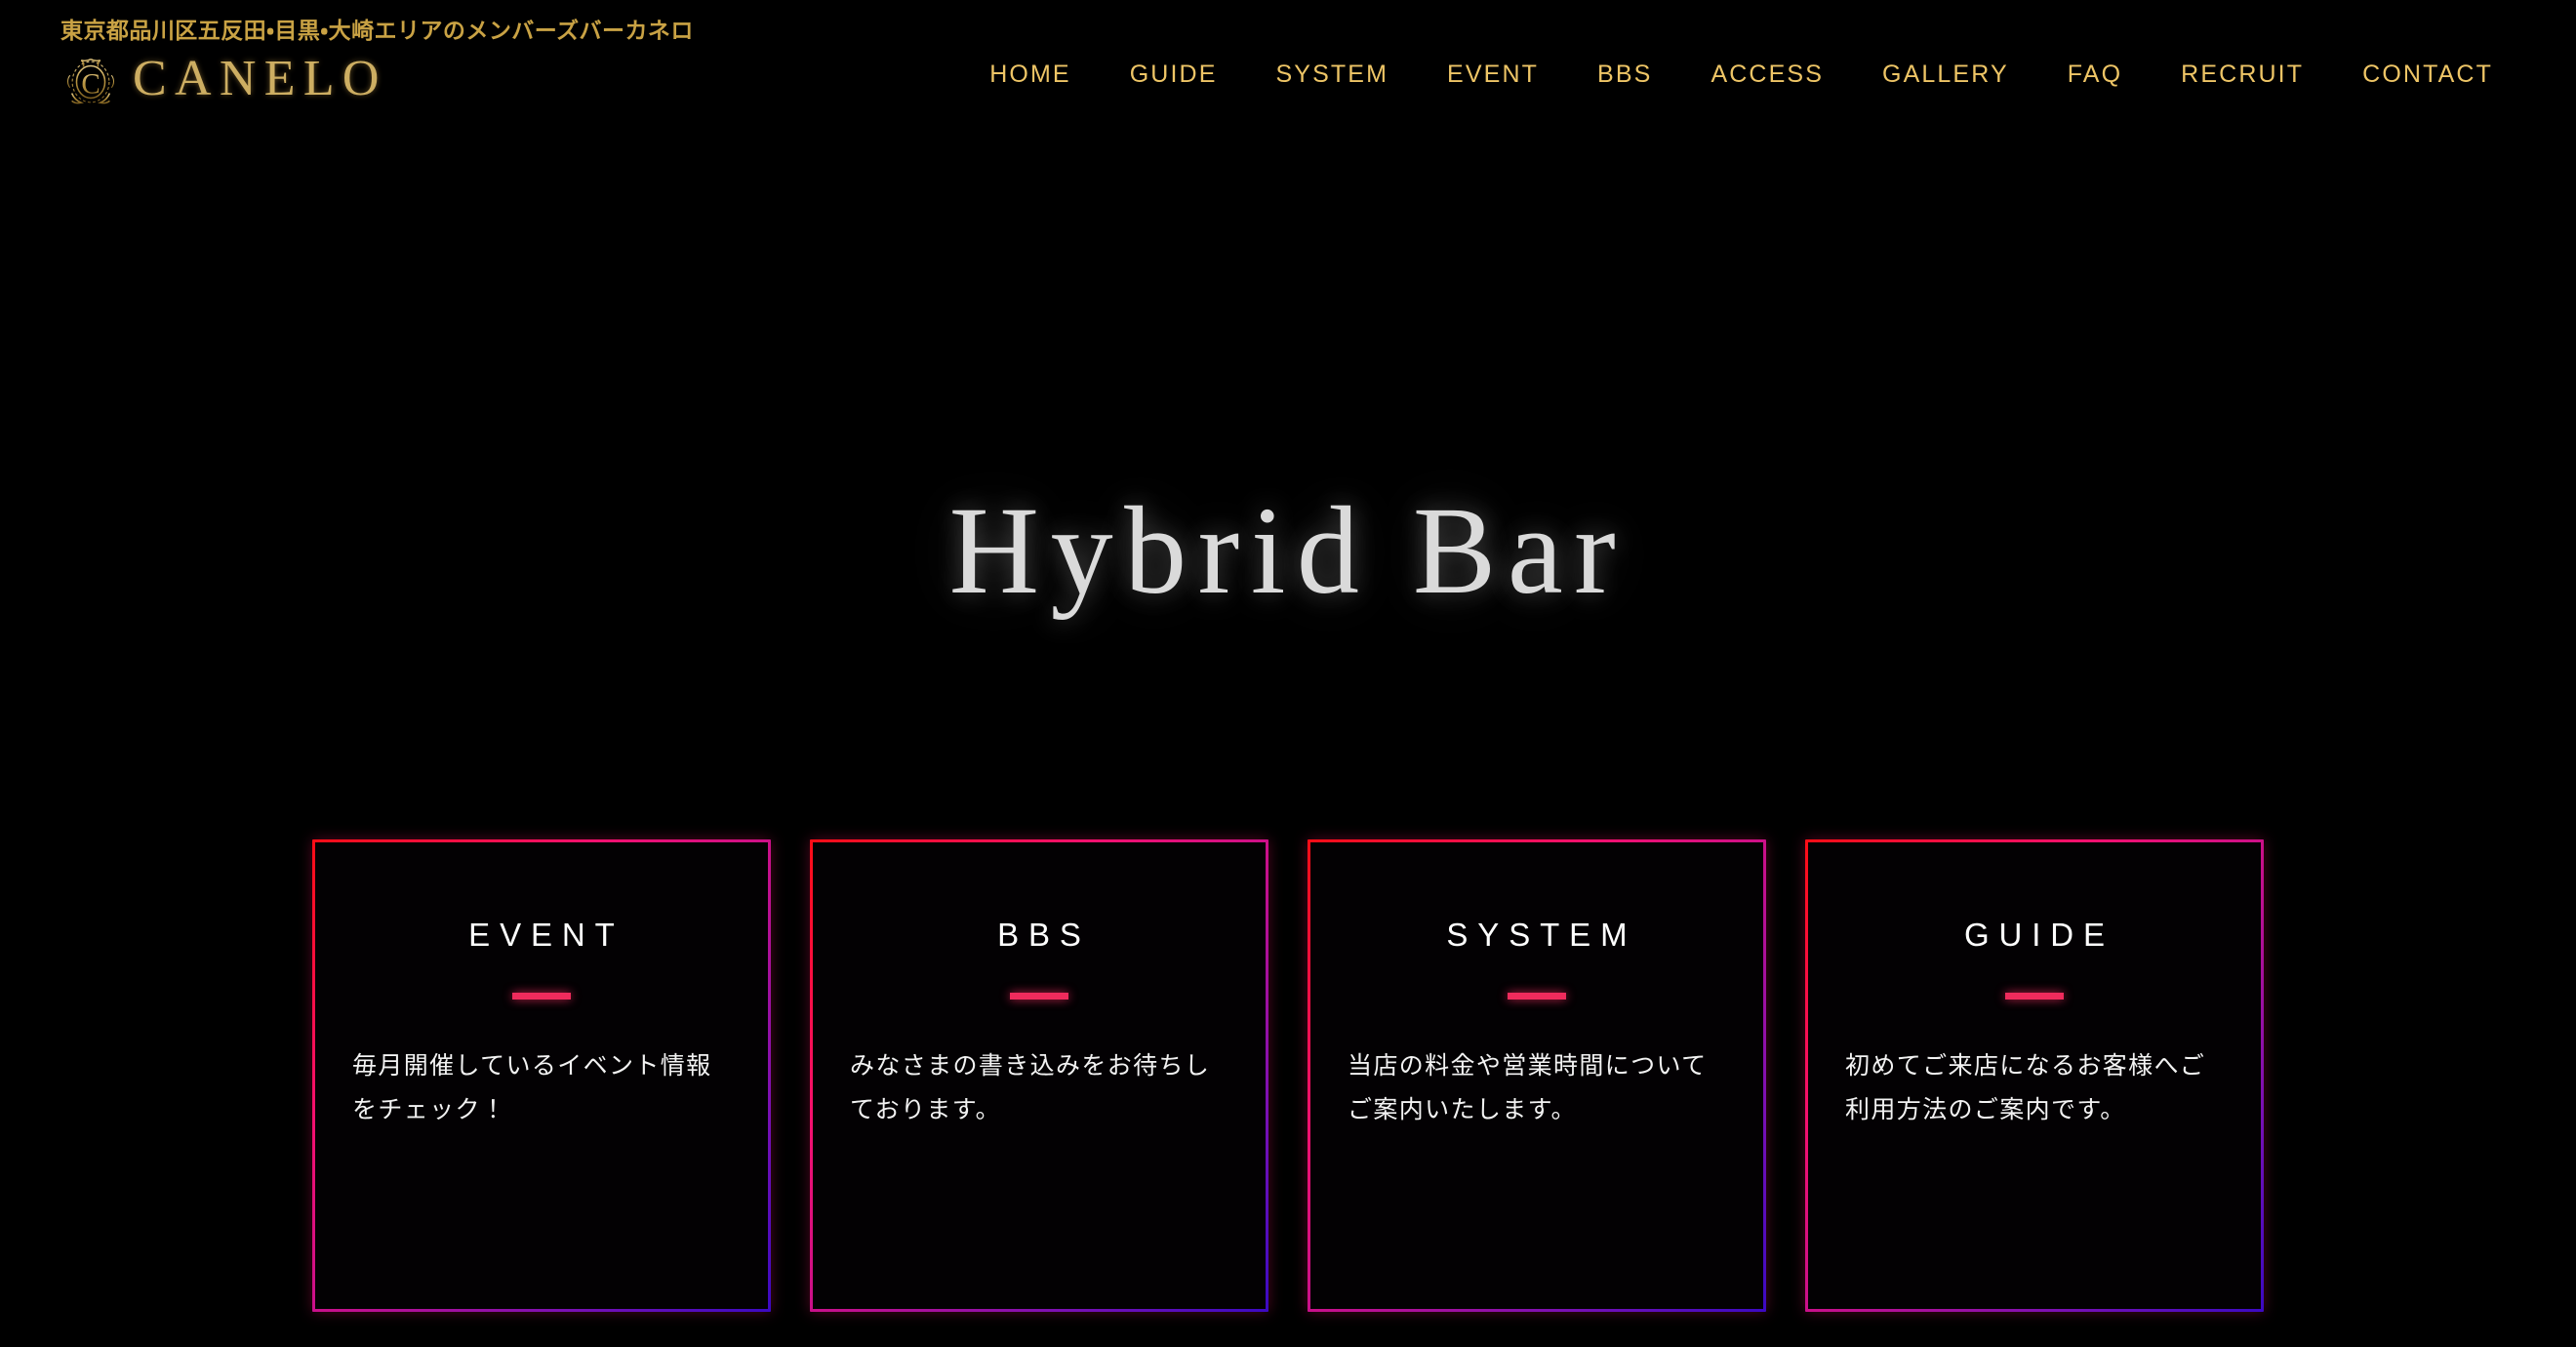 Image resolution: width=2576 pixels, height=1347 pixels. Describe the element at coordinates (1528, 1087) in the screenshot. I see `card-description: 当店の料金や営業時間についてご案内いたします。` at that location.